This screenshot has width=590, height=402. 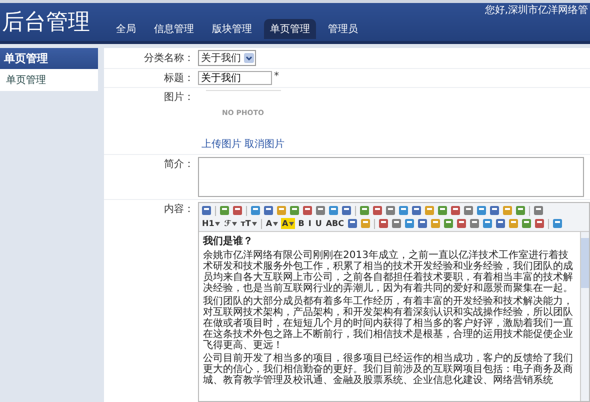 I want to click on field-label: 分类名称：, so click(x=169, y=58).